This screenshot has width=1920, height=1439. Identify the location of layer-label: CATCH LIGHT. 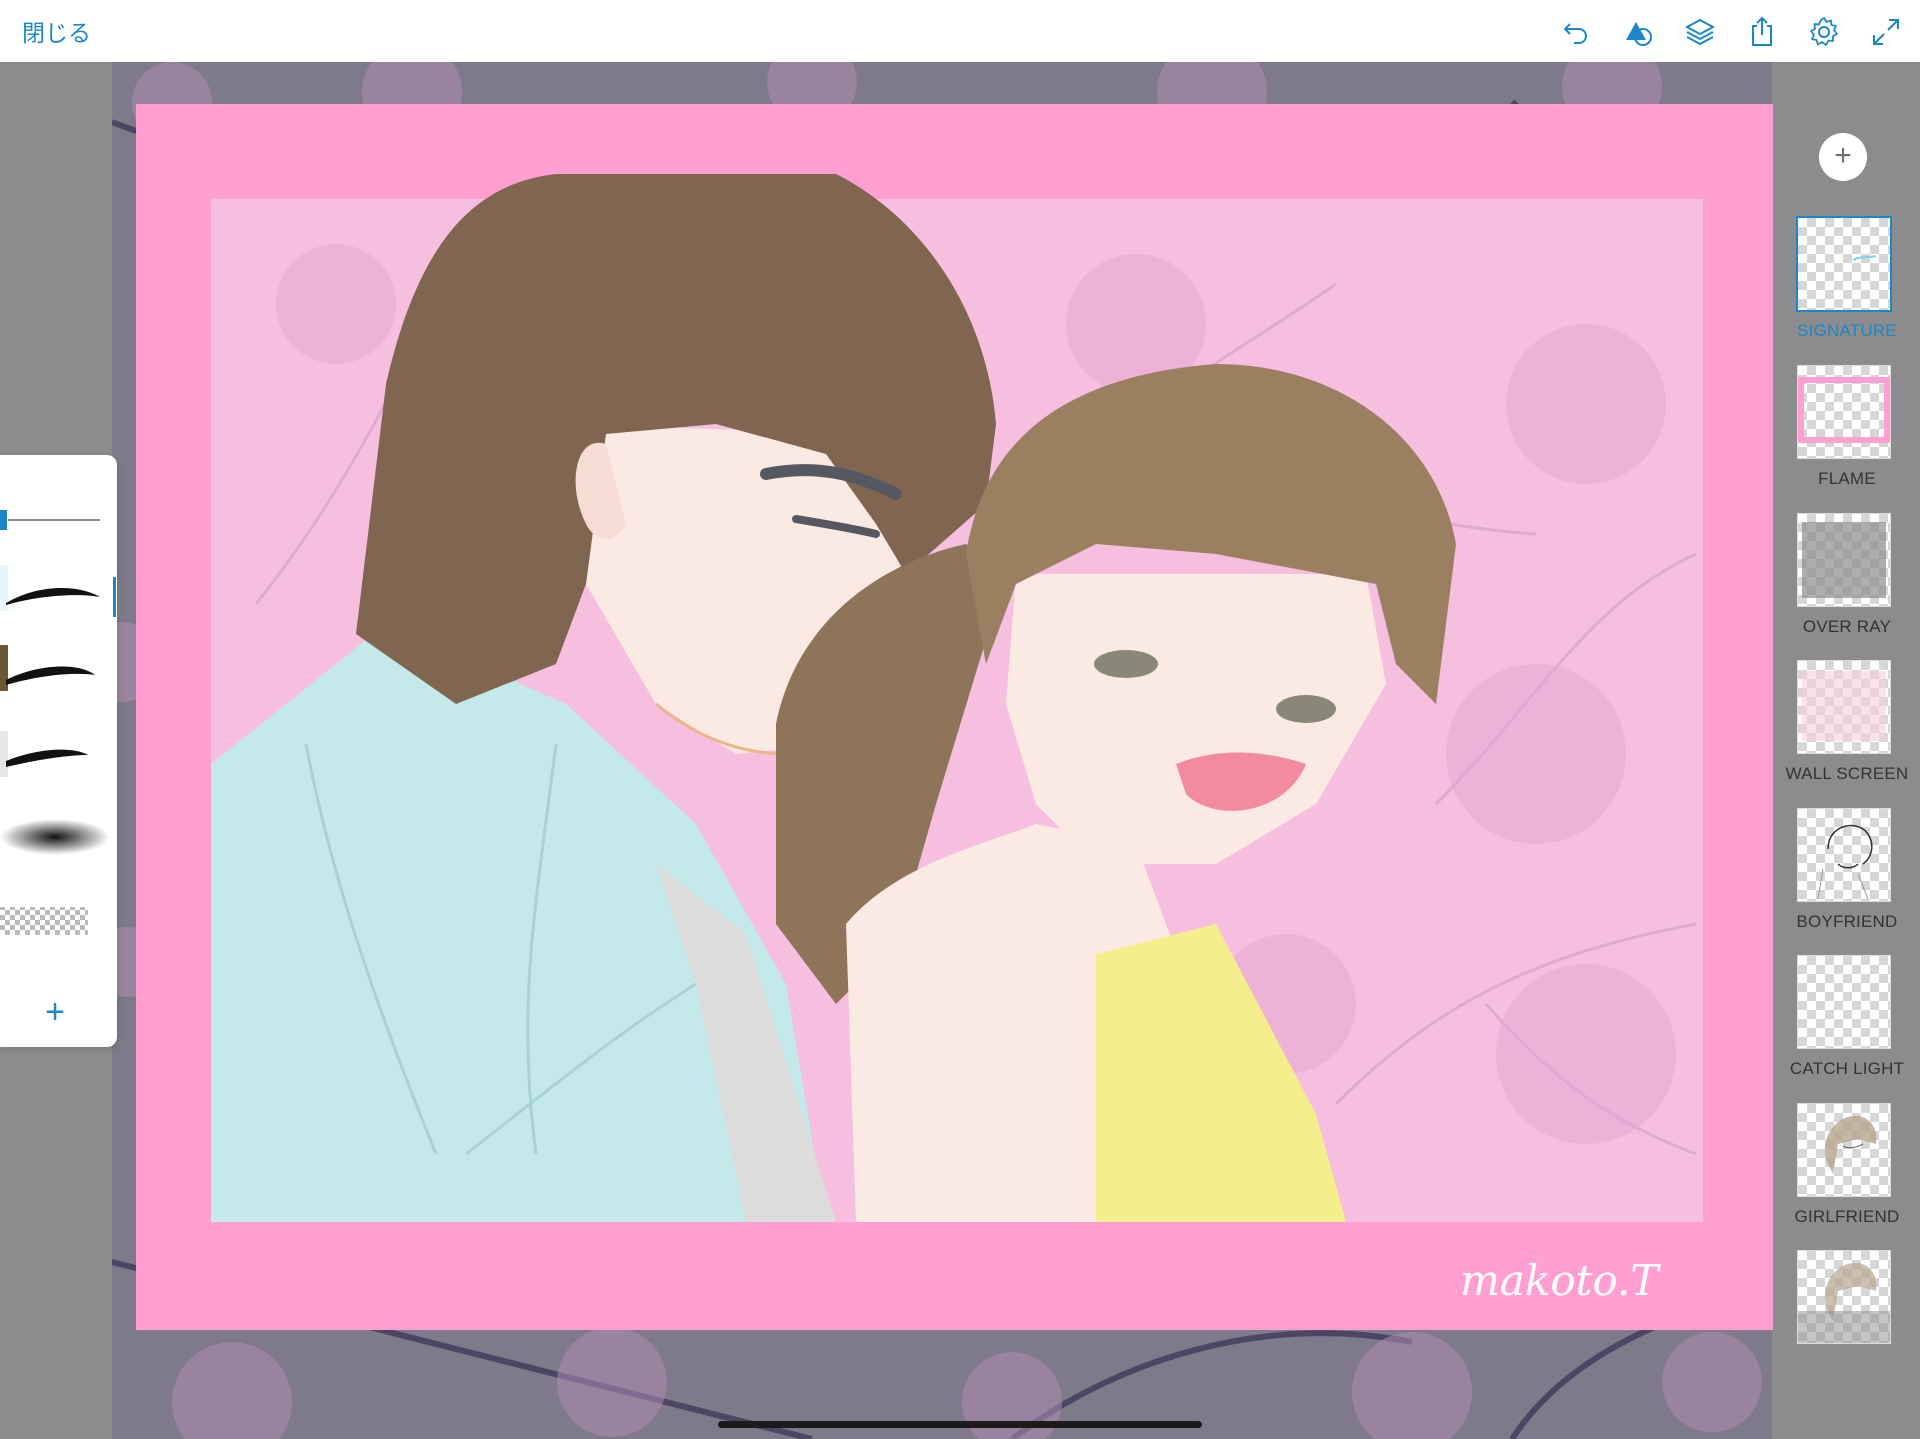
(1847, 1068).